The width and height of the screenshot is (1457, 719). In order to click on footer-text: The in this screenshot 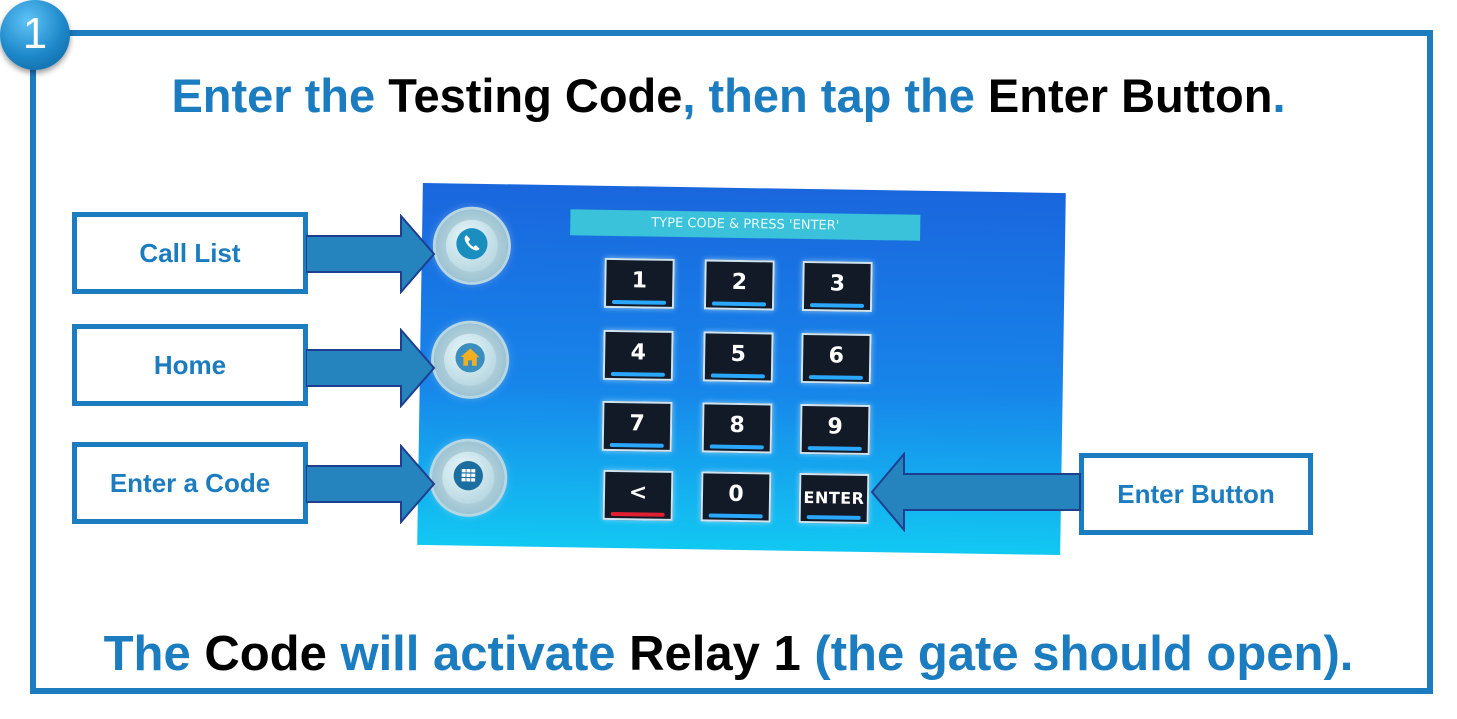, I will do `click(154, 654)`.